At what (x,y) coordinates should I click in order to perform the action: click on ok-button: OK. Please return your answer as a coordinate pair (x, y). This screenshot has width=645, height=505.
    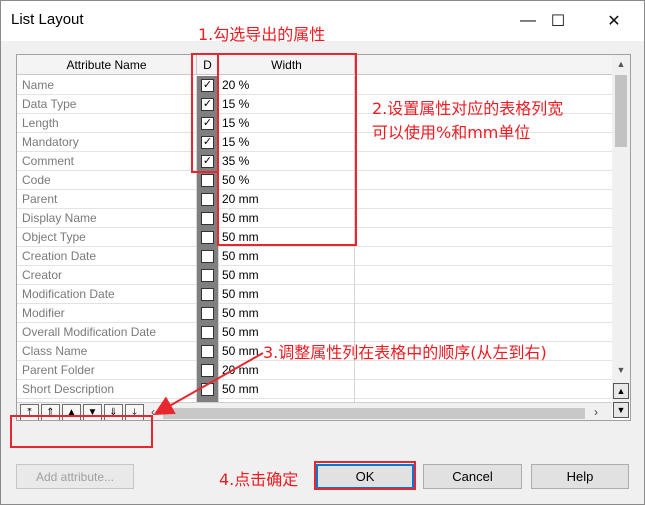
    Looking at the image, I should click on (365, 476).